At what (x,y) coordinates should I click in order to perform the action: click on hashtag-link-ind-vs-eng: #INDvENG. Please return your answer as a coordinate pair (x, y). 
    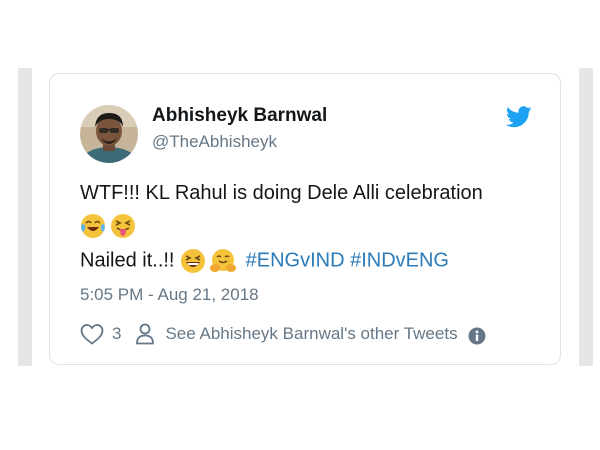
    Looking at the image, I should click on (399, 260).